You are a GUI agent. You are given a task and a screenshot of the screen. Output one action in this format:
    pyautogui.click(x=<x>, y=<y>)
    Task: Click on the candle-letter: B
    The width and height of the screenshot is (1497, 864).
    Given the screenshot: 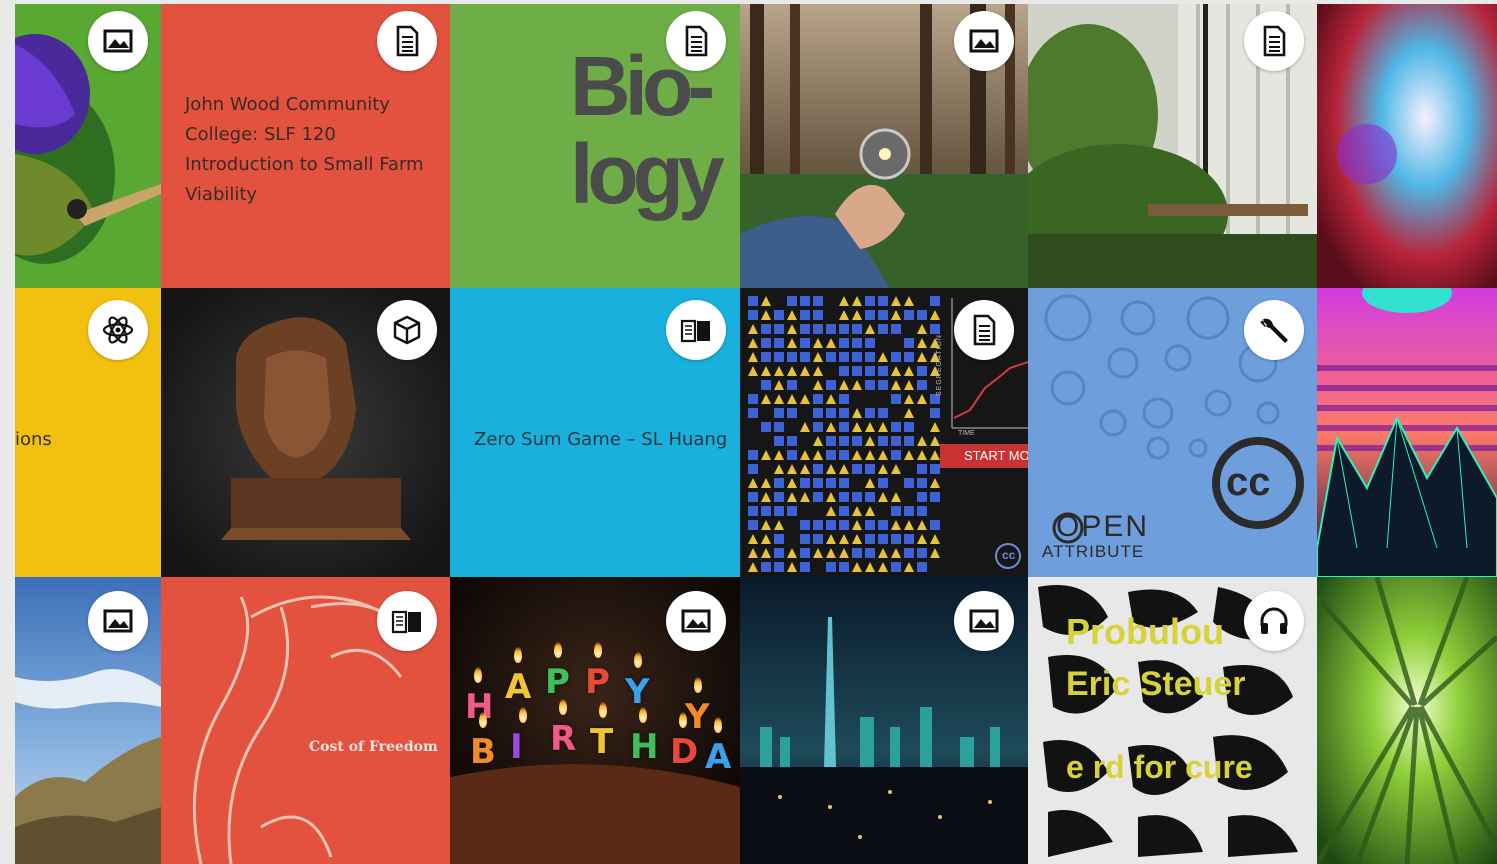 What is the action you would take?
    pyautogui.click(x=483, y=742)
    